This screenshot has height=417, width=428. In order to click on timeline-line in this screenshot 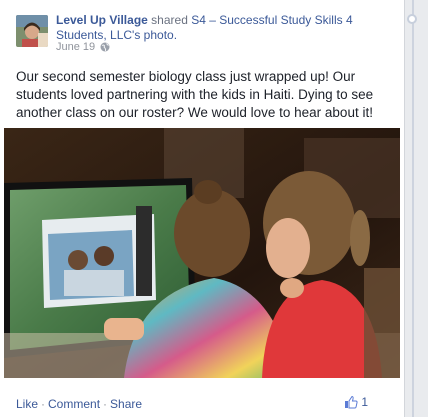, I will do `click(413, 208)`.